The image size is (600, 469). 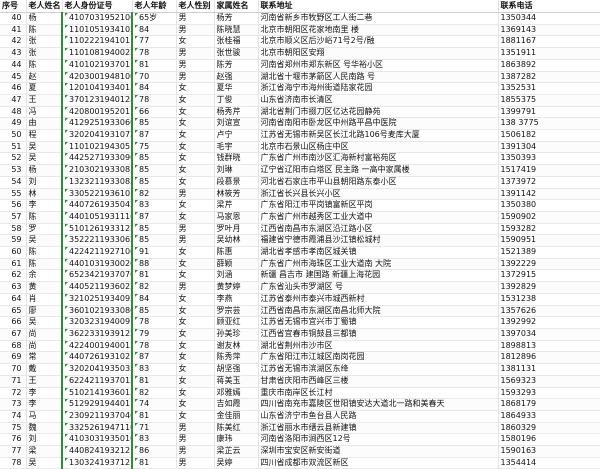 I want to click on row-number-cell: 64, so click(x=13, y=299).